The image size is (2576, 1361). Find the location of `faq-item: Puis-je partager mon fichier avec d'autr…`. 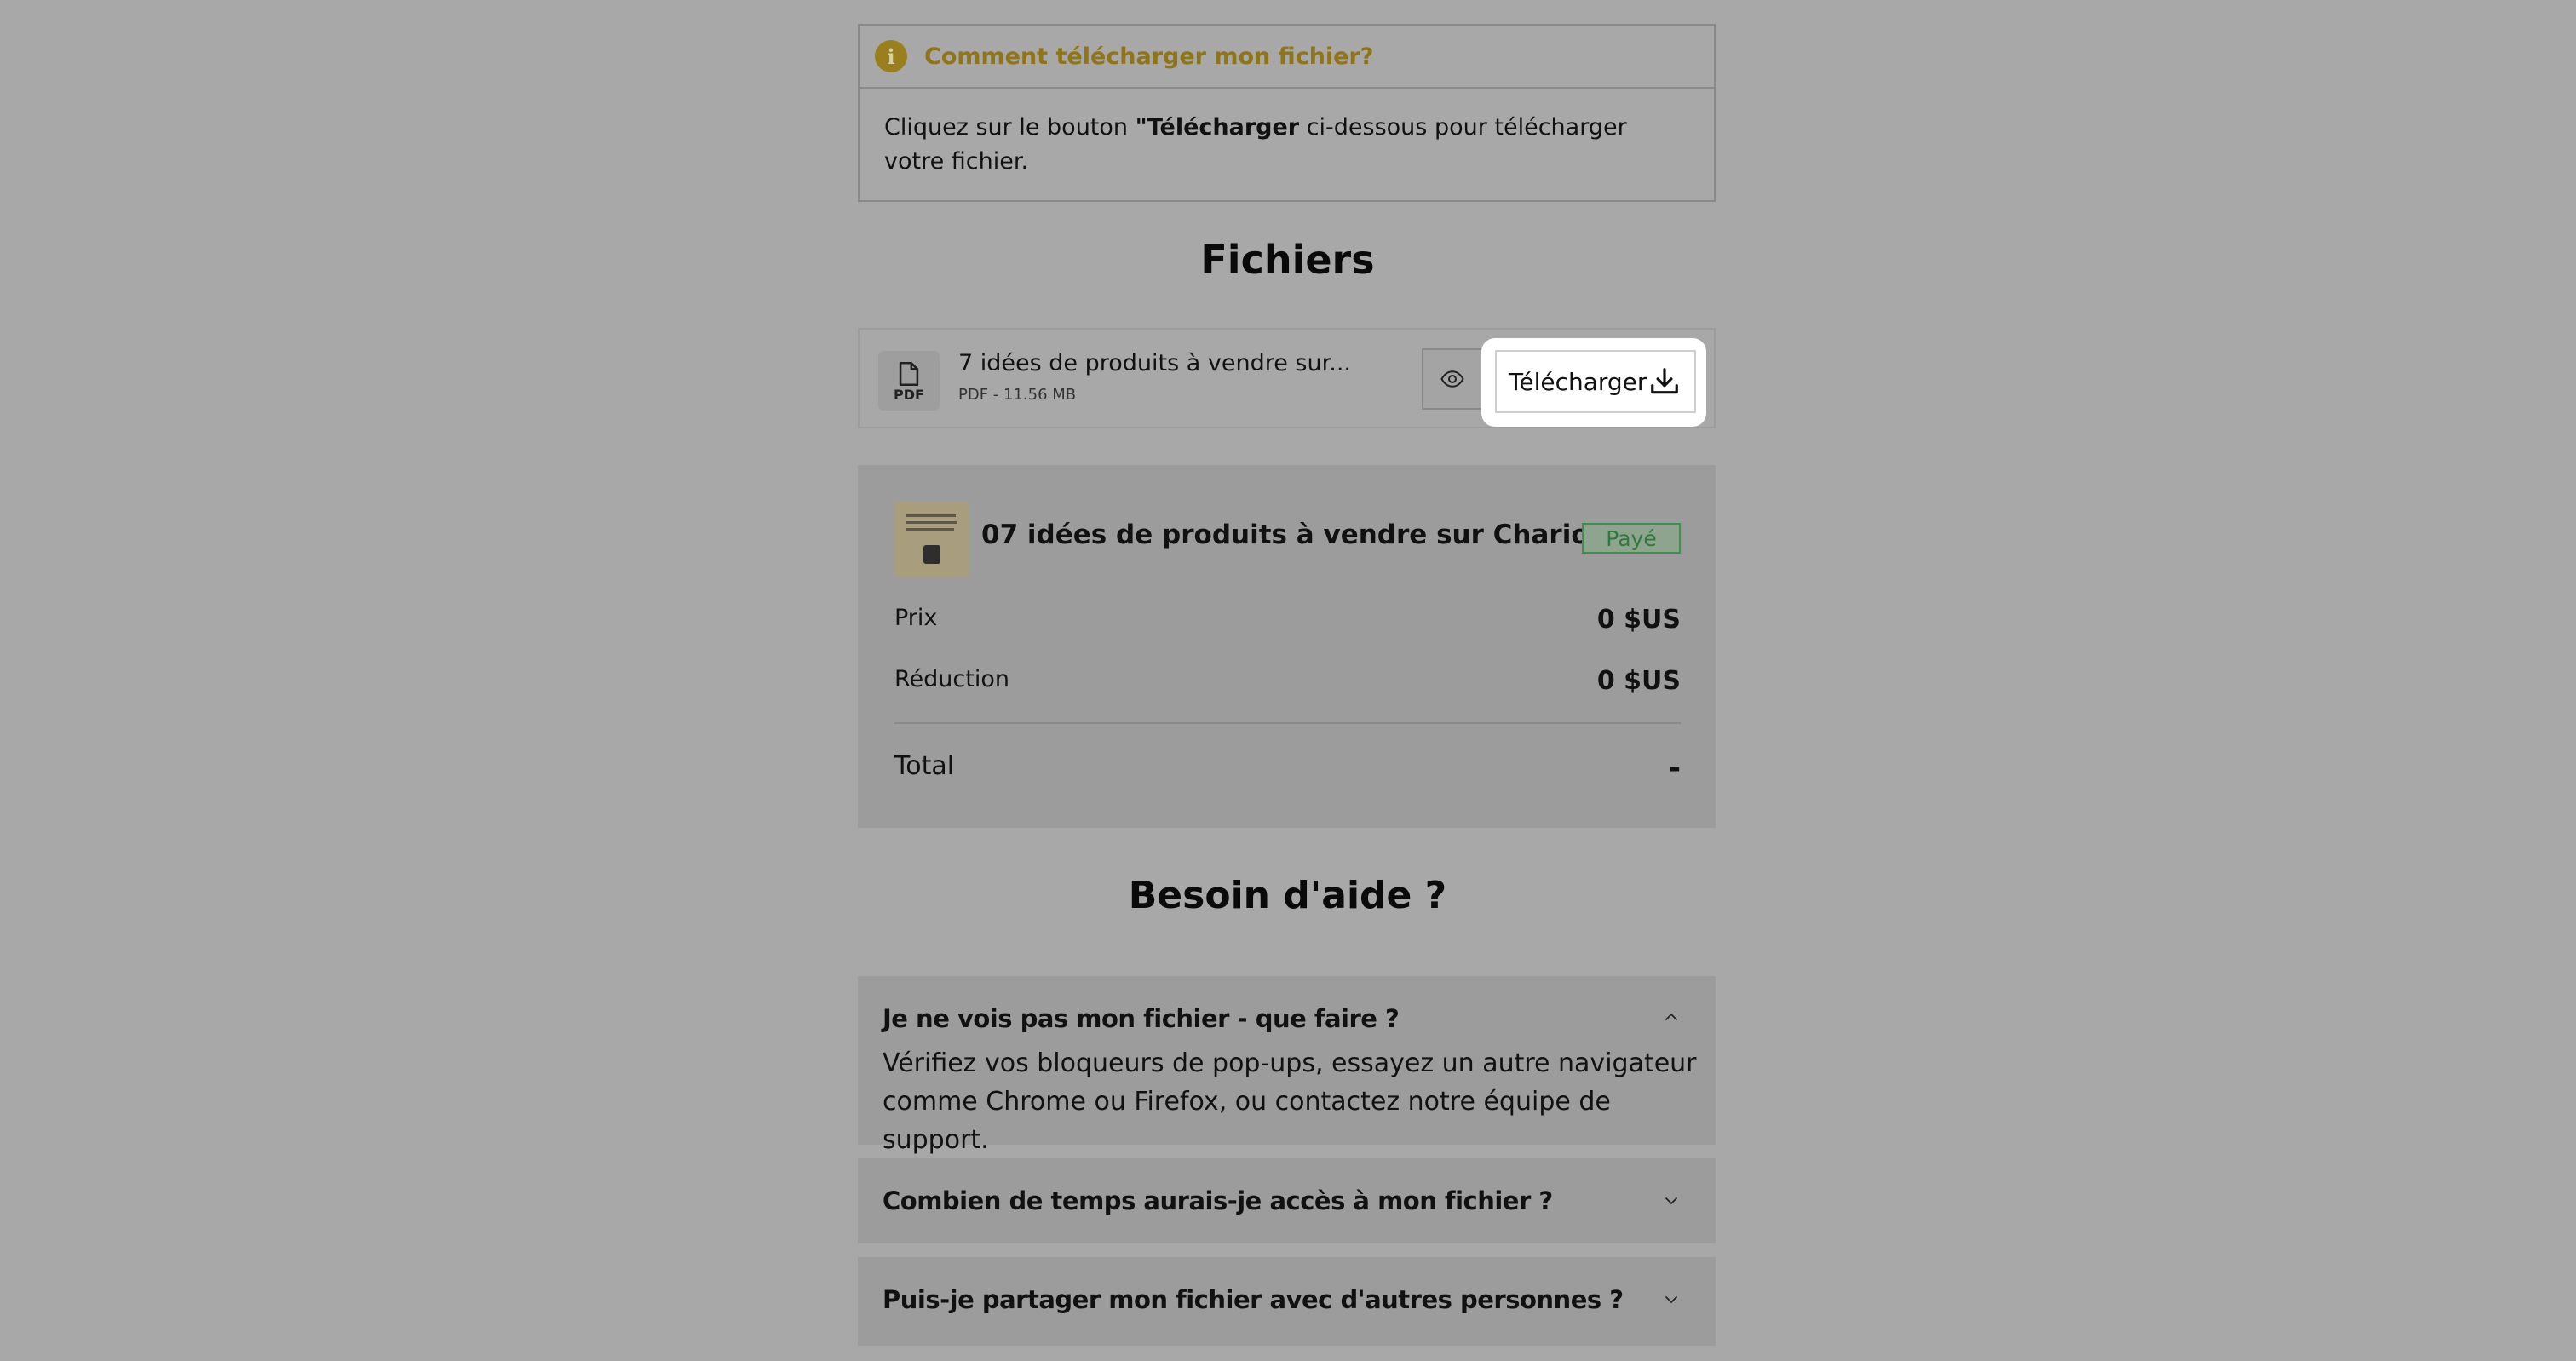

faq-item: Puis-je partager mon fichier avec d'autr… is located at coordinates (1287, 1301).